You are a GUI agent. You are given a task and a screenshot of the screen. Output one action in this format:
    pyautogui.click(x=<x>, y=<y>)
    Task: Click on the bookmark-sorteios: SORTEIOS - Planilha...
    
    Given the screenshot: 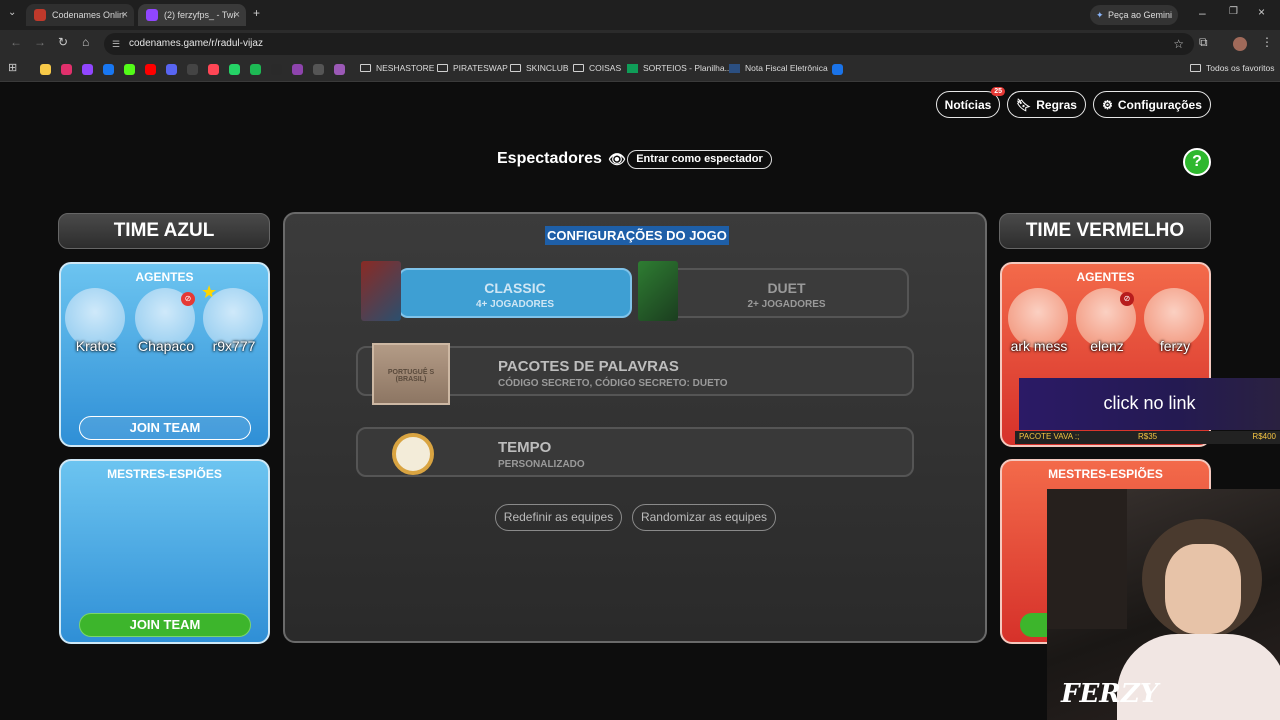 What is the action you would take?
    pyautogui.click(x=679, y=68)
    